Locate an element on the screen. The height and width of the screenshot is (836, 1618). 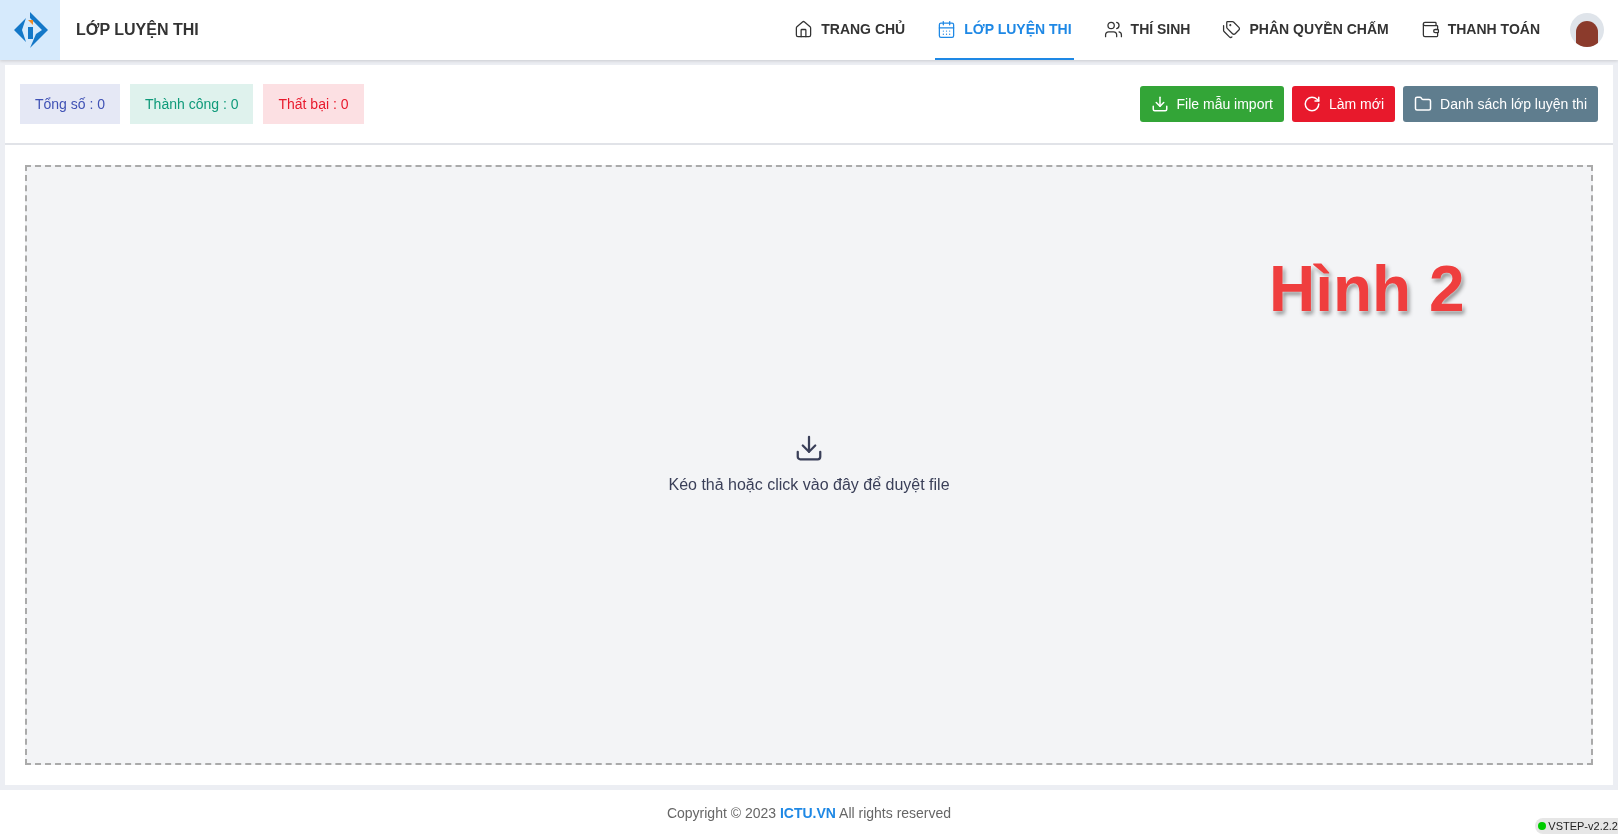
stat-badge: Thành công : 0 is located at coordinates (192, 104).